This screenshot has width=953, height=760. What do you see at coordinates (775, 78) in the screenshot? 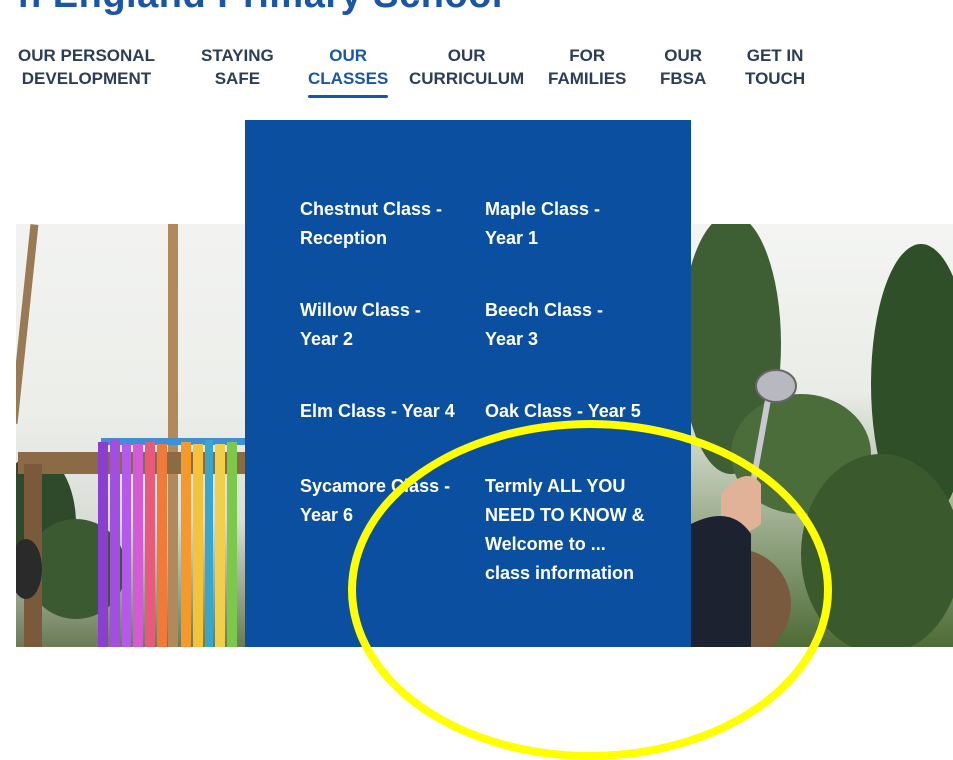
I see `nav-label: TOUCH` at bounding box center [775, 78].